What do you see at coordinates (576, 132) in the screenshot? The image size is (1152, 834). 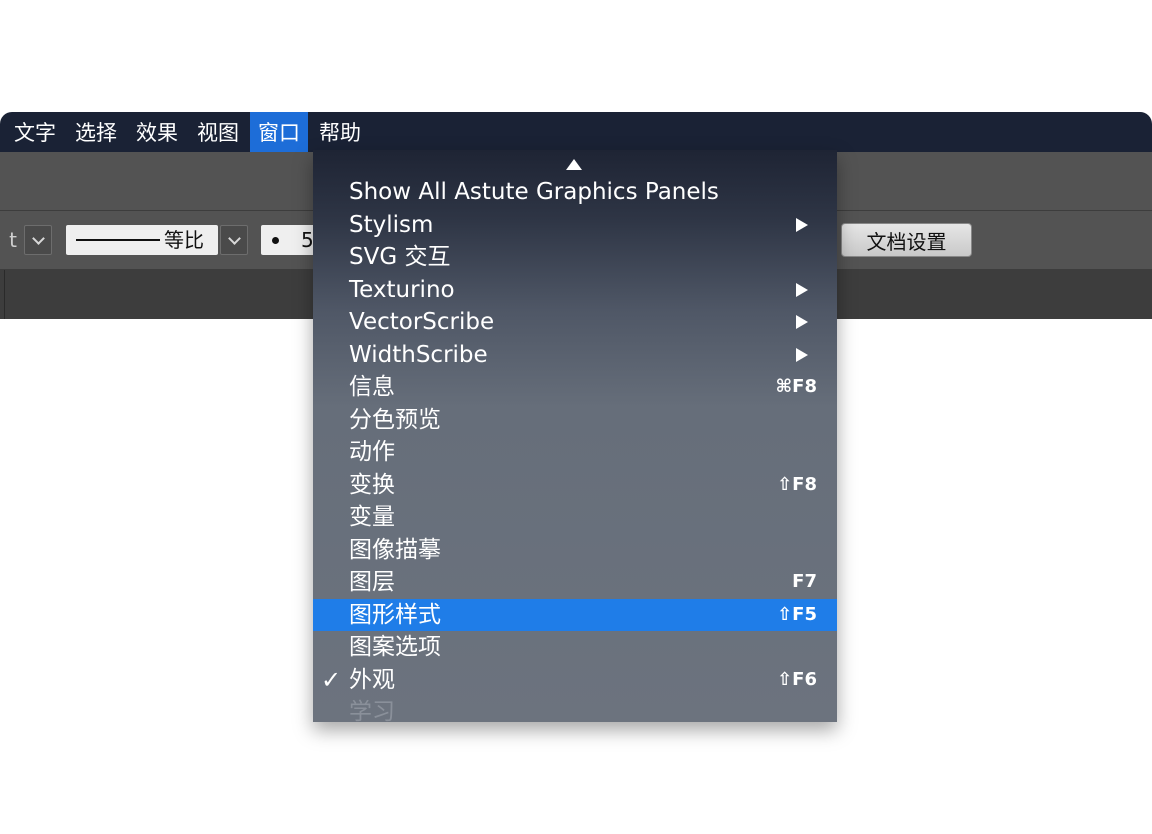 I see `menu-bar: 文字 选择 效果 视图 窗口 帮助` at bounding box center [576, 132].